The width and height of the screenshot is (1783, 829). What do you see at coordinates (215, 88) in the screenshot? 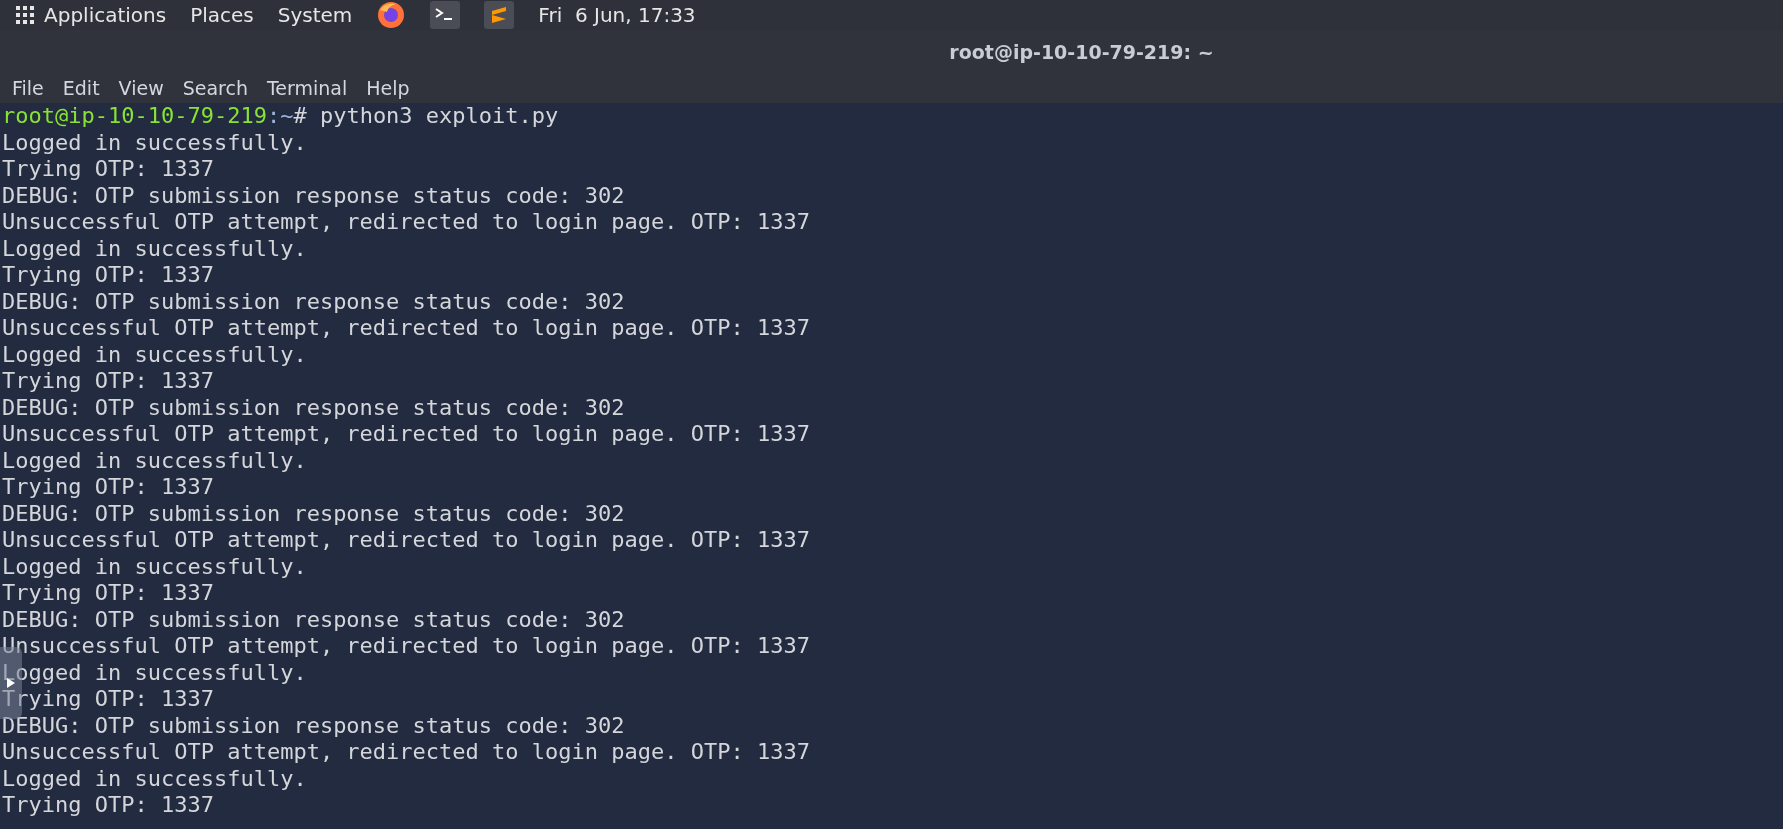
I see `menu-item: Search` at bounding box center [215, 88].